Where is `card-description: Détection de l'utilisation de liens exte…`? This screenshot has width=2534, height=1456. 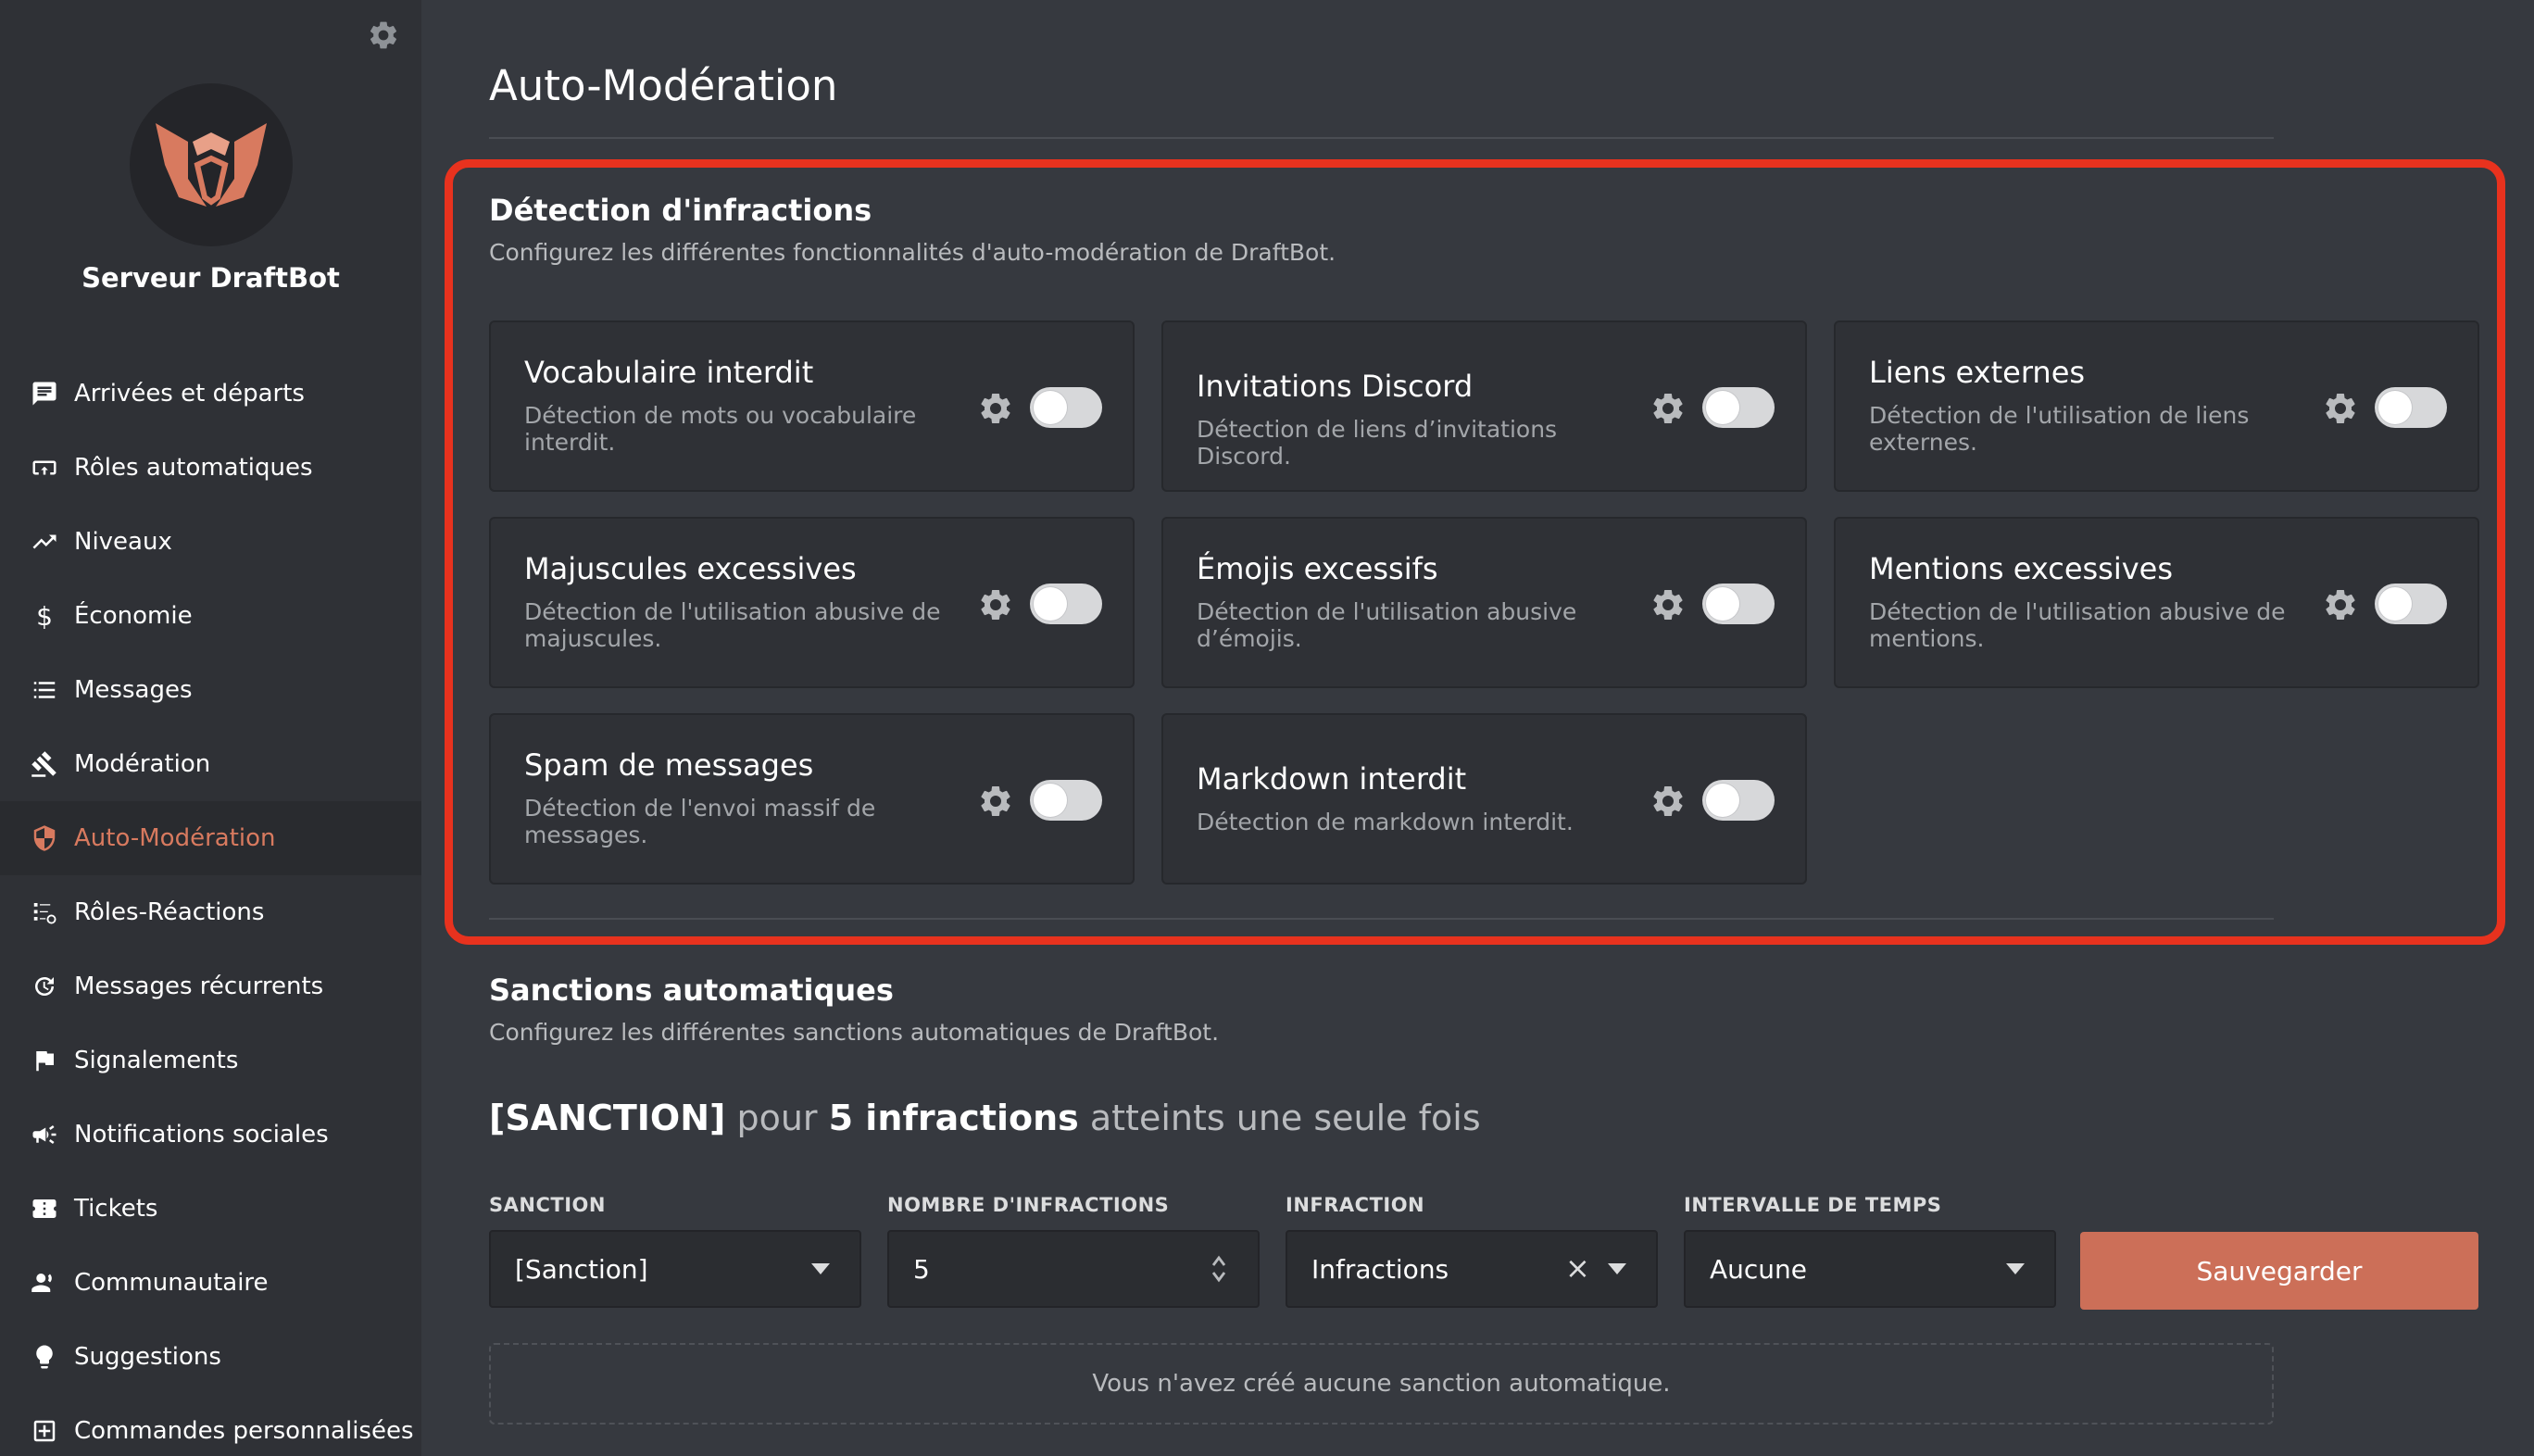
card-description: Détection de l'utilisation de liens exte… is located at coordinates (2059, 429).